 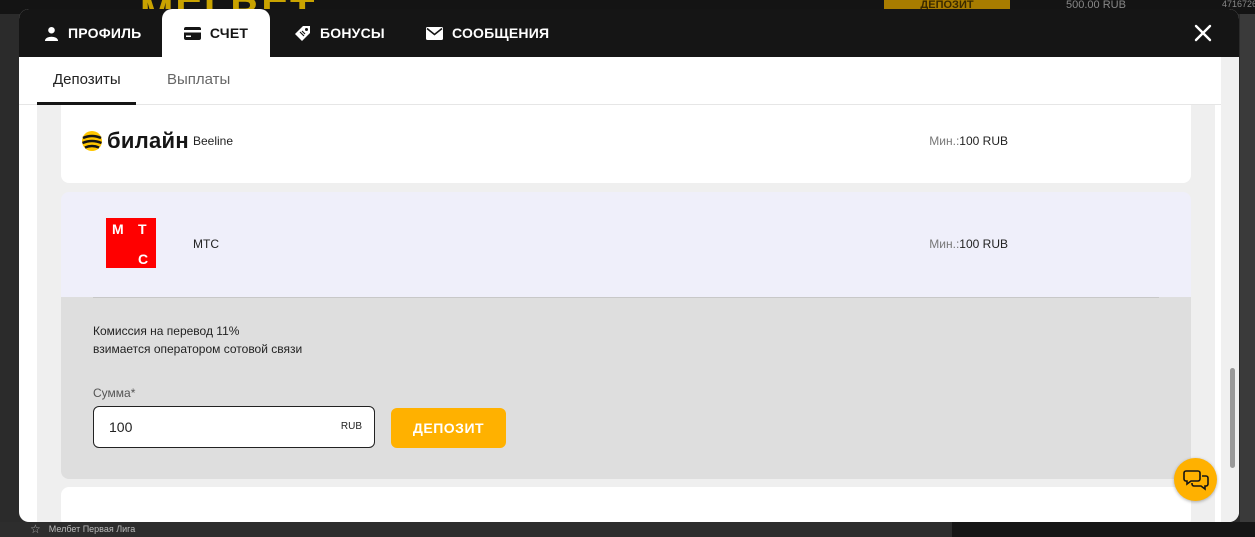 What do you see at coordinates (35, 529) in the screenshot?
I see `star-icon: ☆` at bounding box center [35, 529].